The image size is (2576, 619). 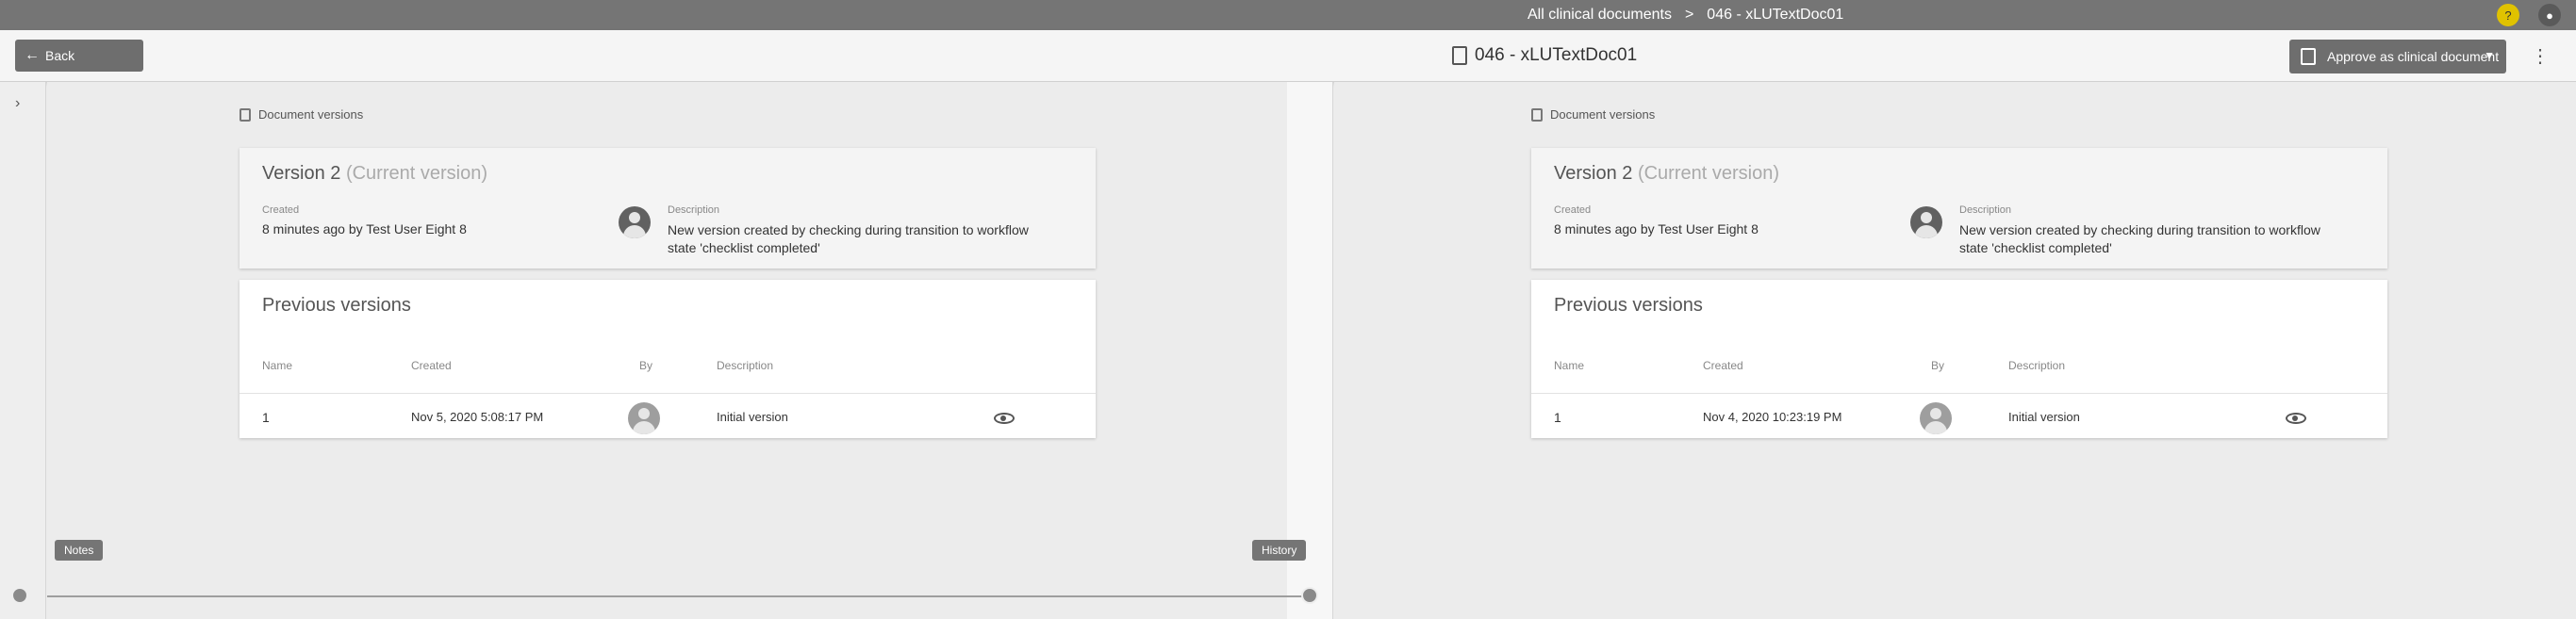 What do you see at coordinates (477, 417) in the screenshot?
I see `row-created: Nov 5, 2020 5:08:17 PM` at bounding box center [477, 417].